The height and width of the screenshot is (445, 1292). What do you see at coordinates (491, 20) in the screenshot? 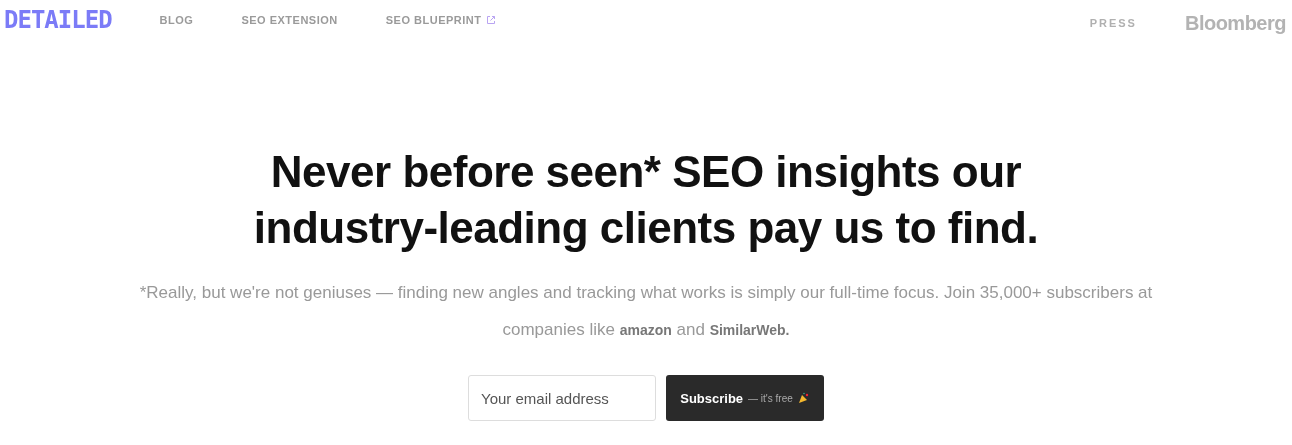
I see `external-link-icon` at bounding box center [491, 20].